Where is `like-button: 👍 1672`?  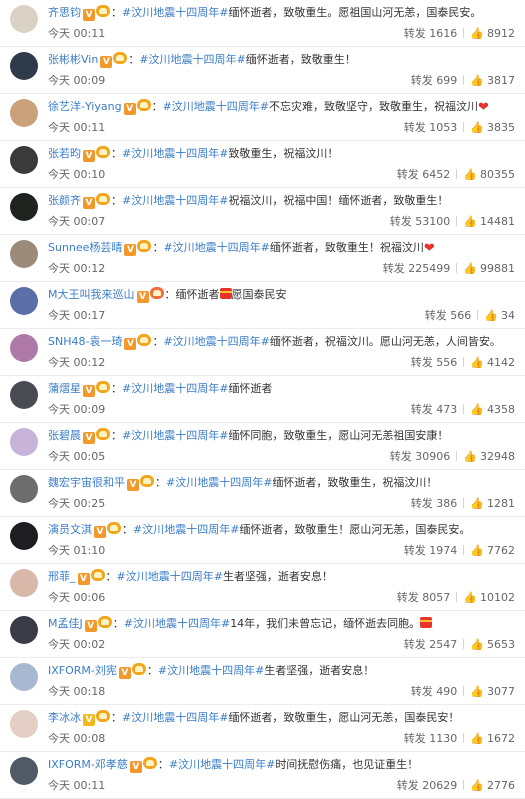
like-button: 👍 1672 is located at coordinates (492, 738).